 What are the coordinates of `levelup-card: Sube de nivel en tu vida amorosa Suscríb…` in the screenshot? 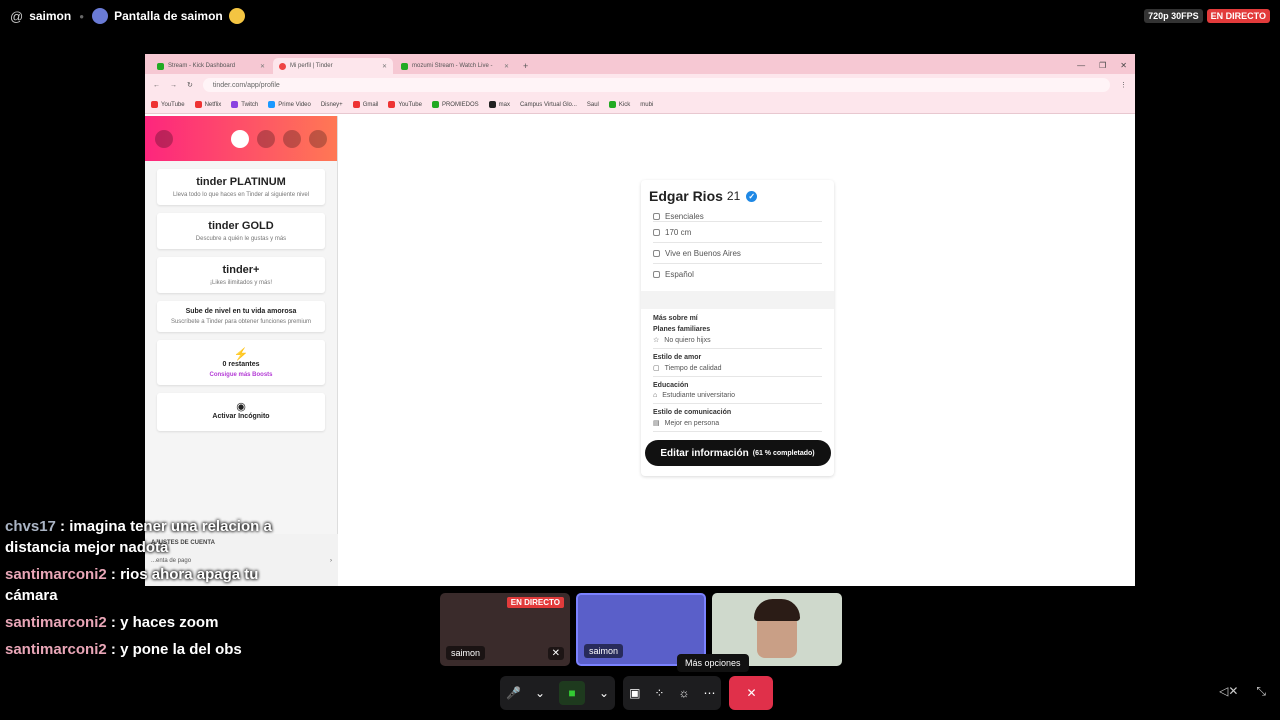 It's located at (241, 316).